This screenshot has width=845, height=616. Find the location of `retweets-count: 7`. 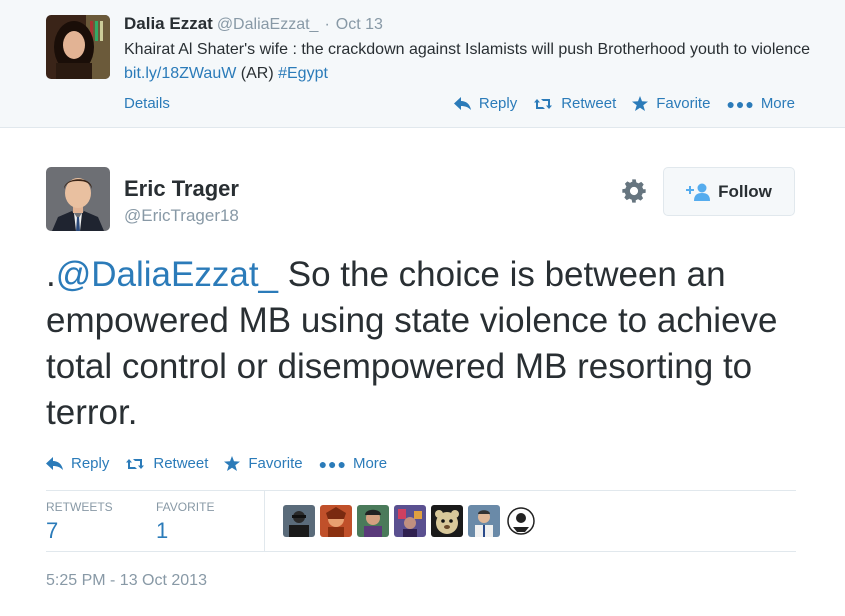

retweets-count: 7 is located at coordinates (52, 530).